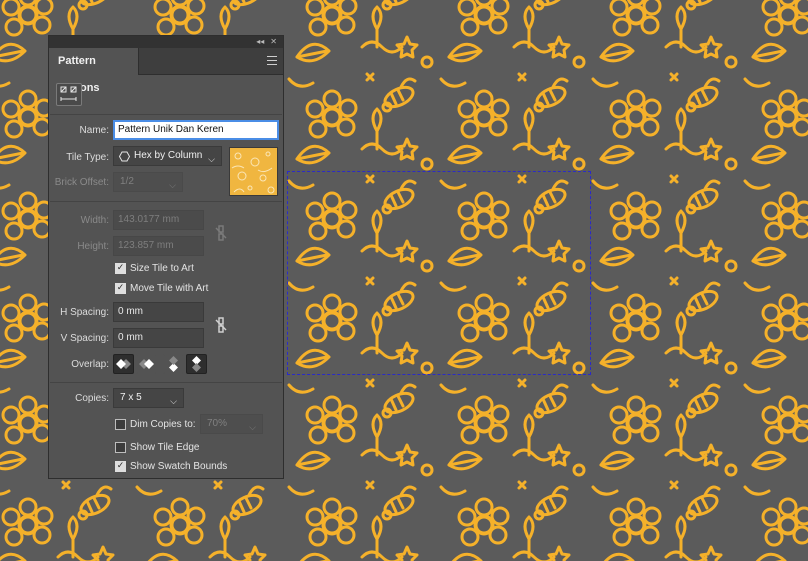 The image size is (808, 561). I want to click on hexagon-icon, so click(124, 156).